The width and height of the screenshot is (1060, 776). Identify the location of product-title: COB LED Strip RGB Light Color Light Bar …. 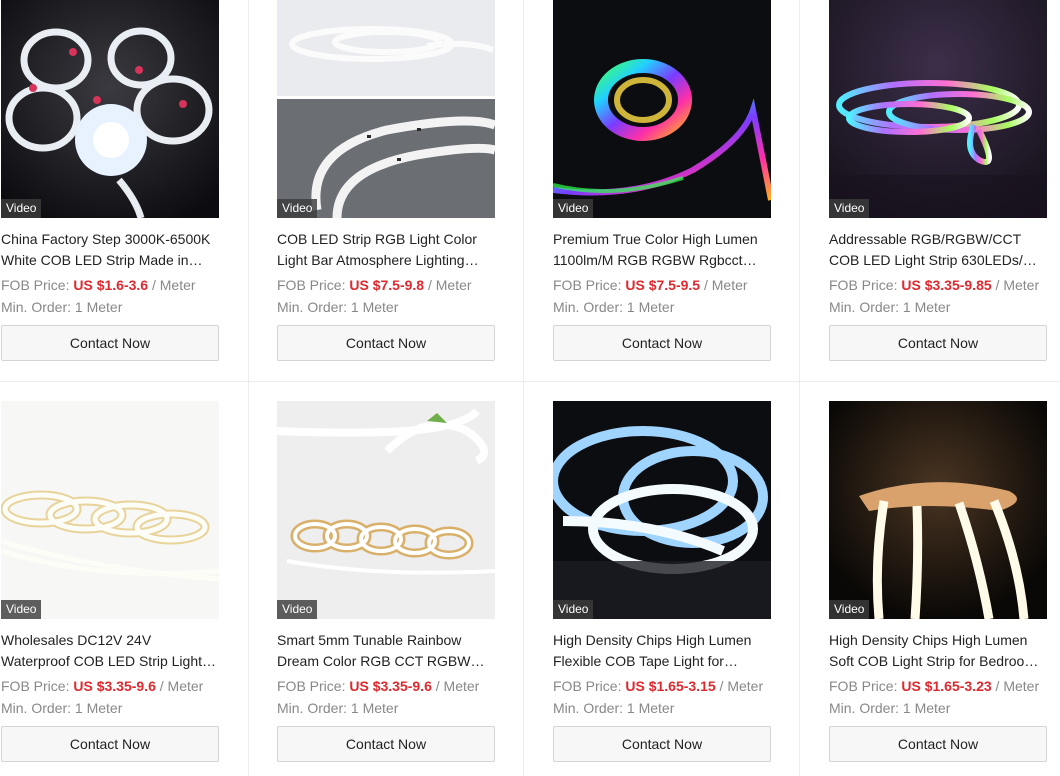
(386, 250).